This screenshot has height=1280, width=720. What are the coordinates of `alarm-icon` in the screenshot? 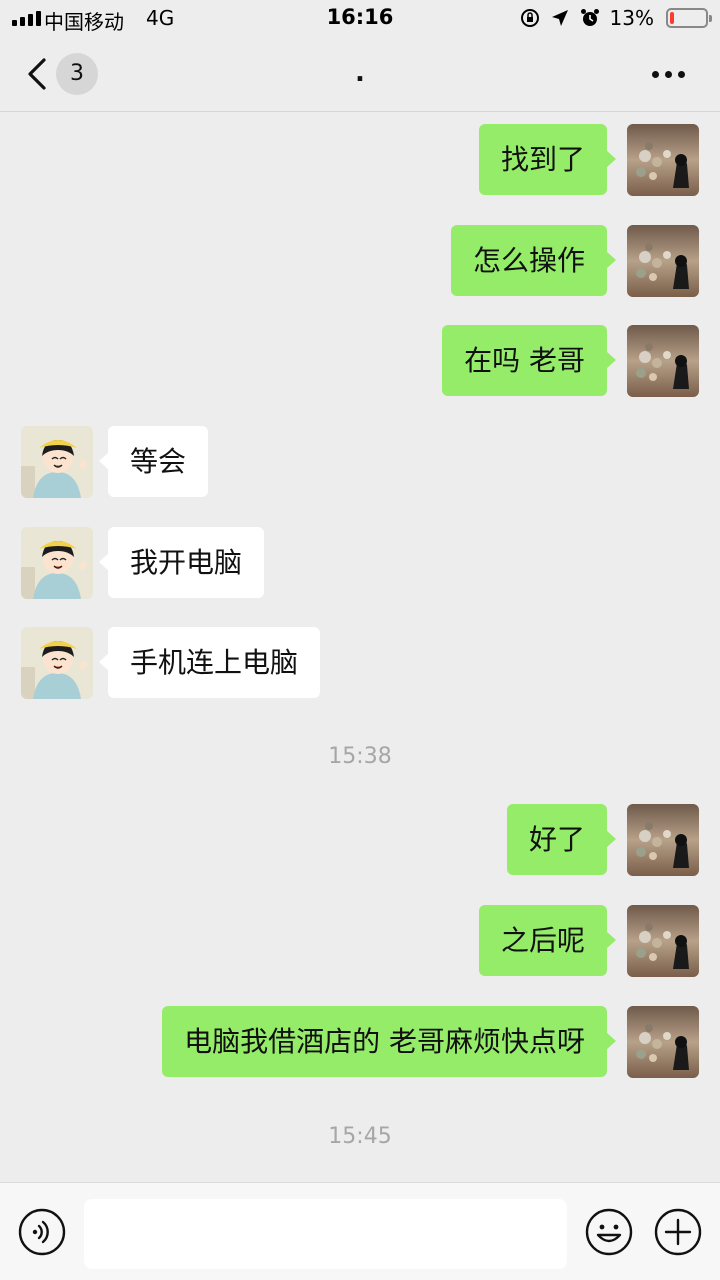 It's located at (589, 17).